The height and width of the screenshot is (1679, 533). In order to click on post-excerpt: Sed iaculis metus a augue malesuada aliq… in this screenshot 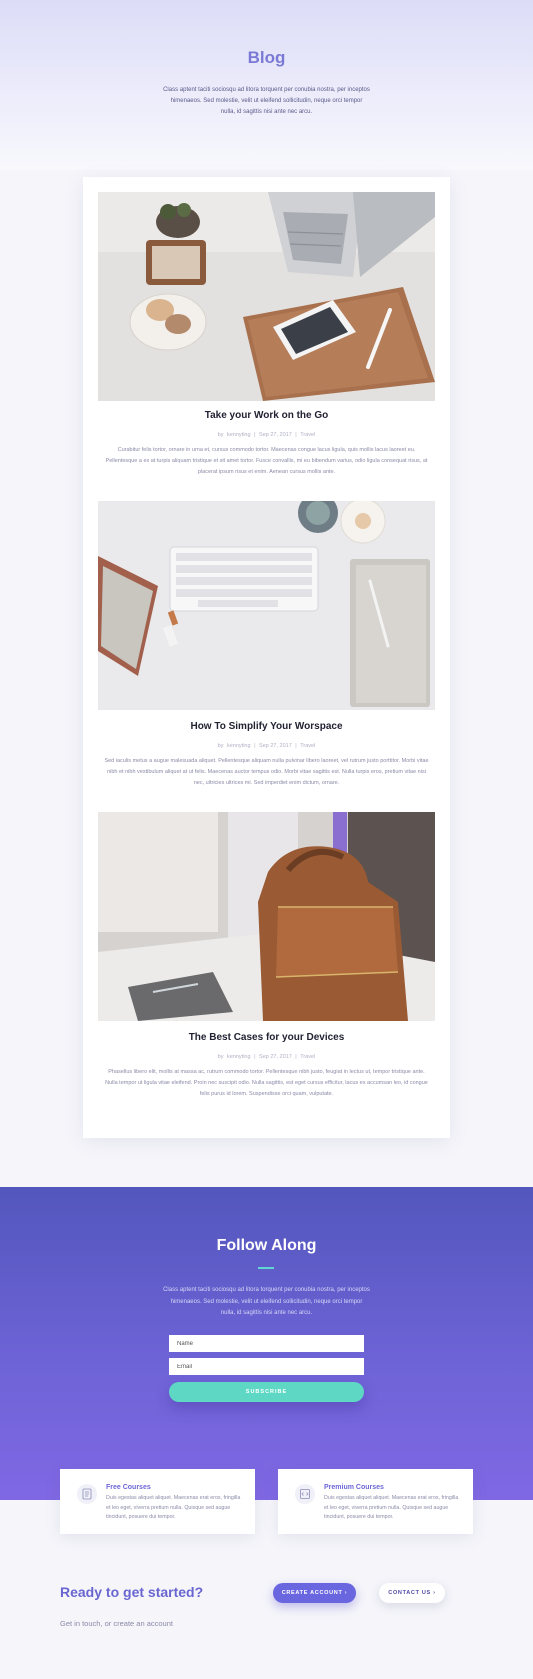, I will do `click(266, 772)`.